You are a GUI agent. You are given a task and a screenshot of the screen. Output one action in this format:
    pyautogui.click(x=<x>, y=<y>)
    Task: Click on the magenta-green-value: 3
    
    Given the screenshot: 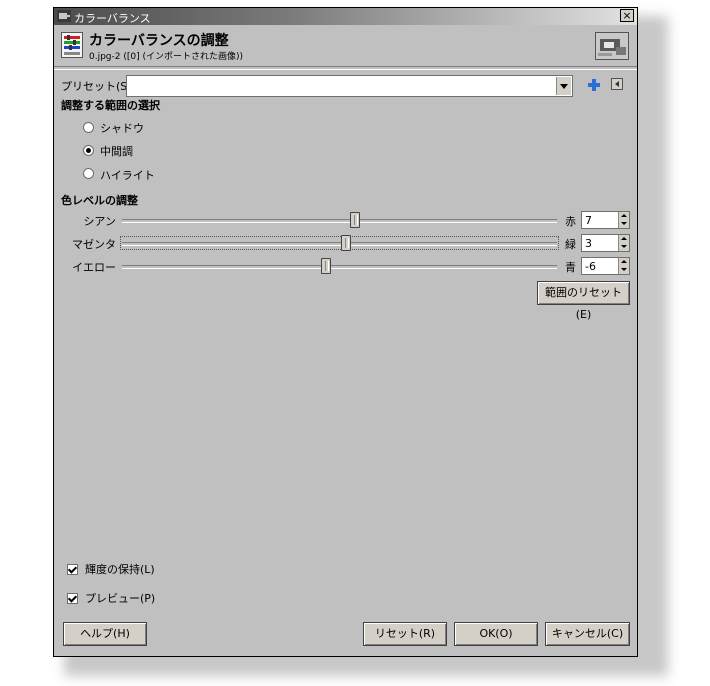 What is the action you would take?
    pyautogui.click(x=588, y=243)
    